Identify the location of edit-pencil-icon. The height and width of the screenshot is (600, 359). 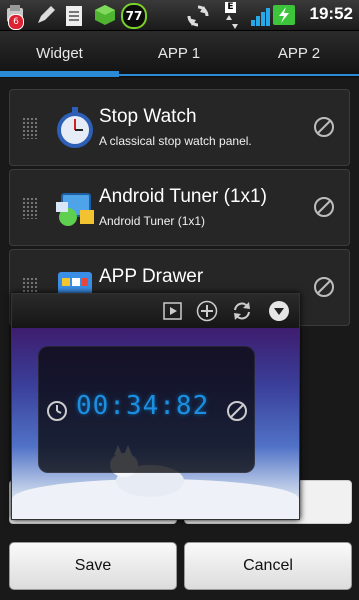
(46, 17).